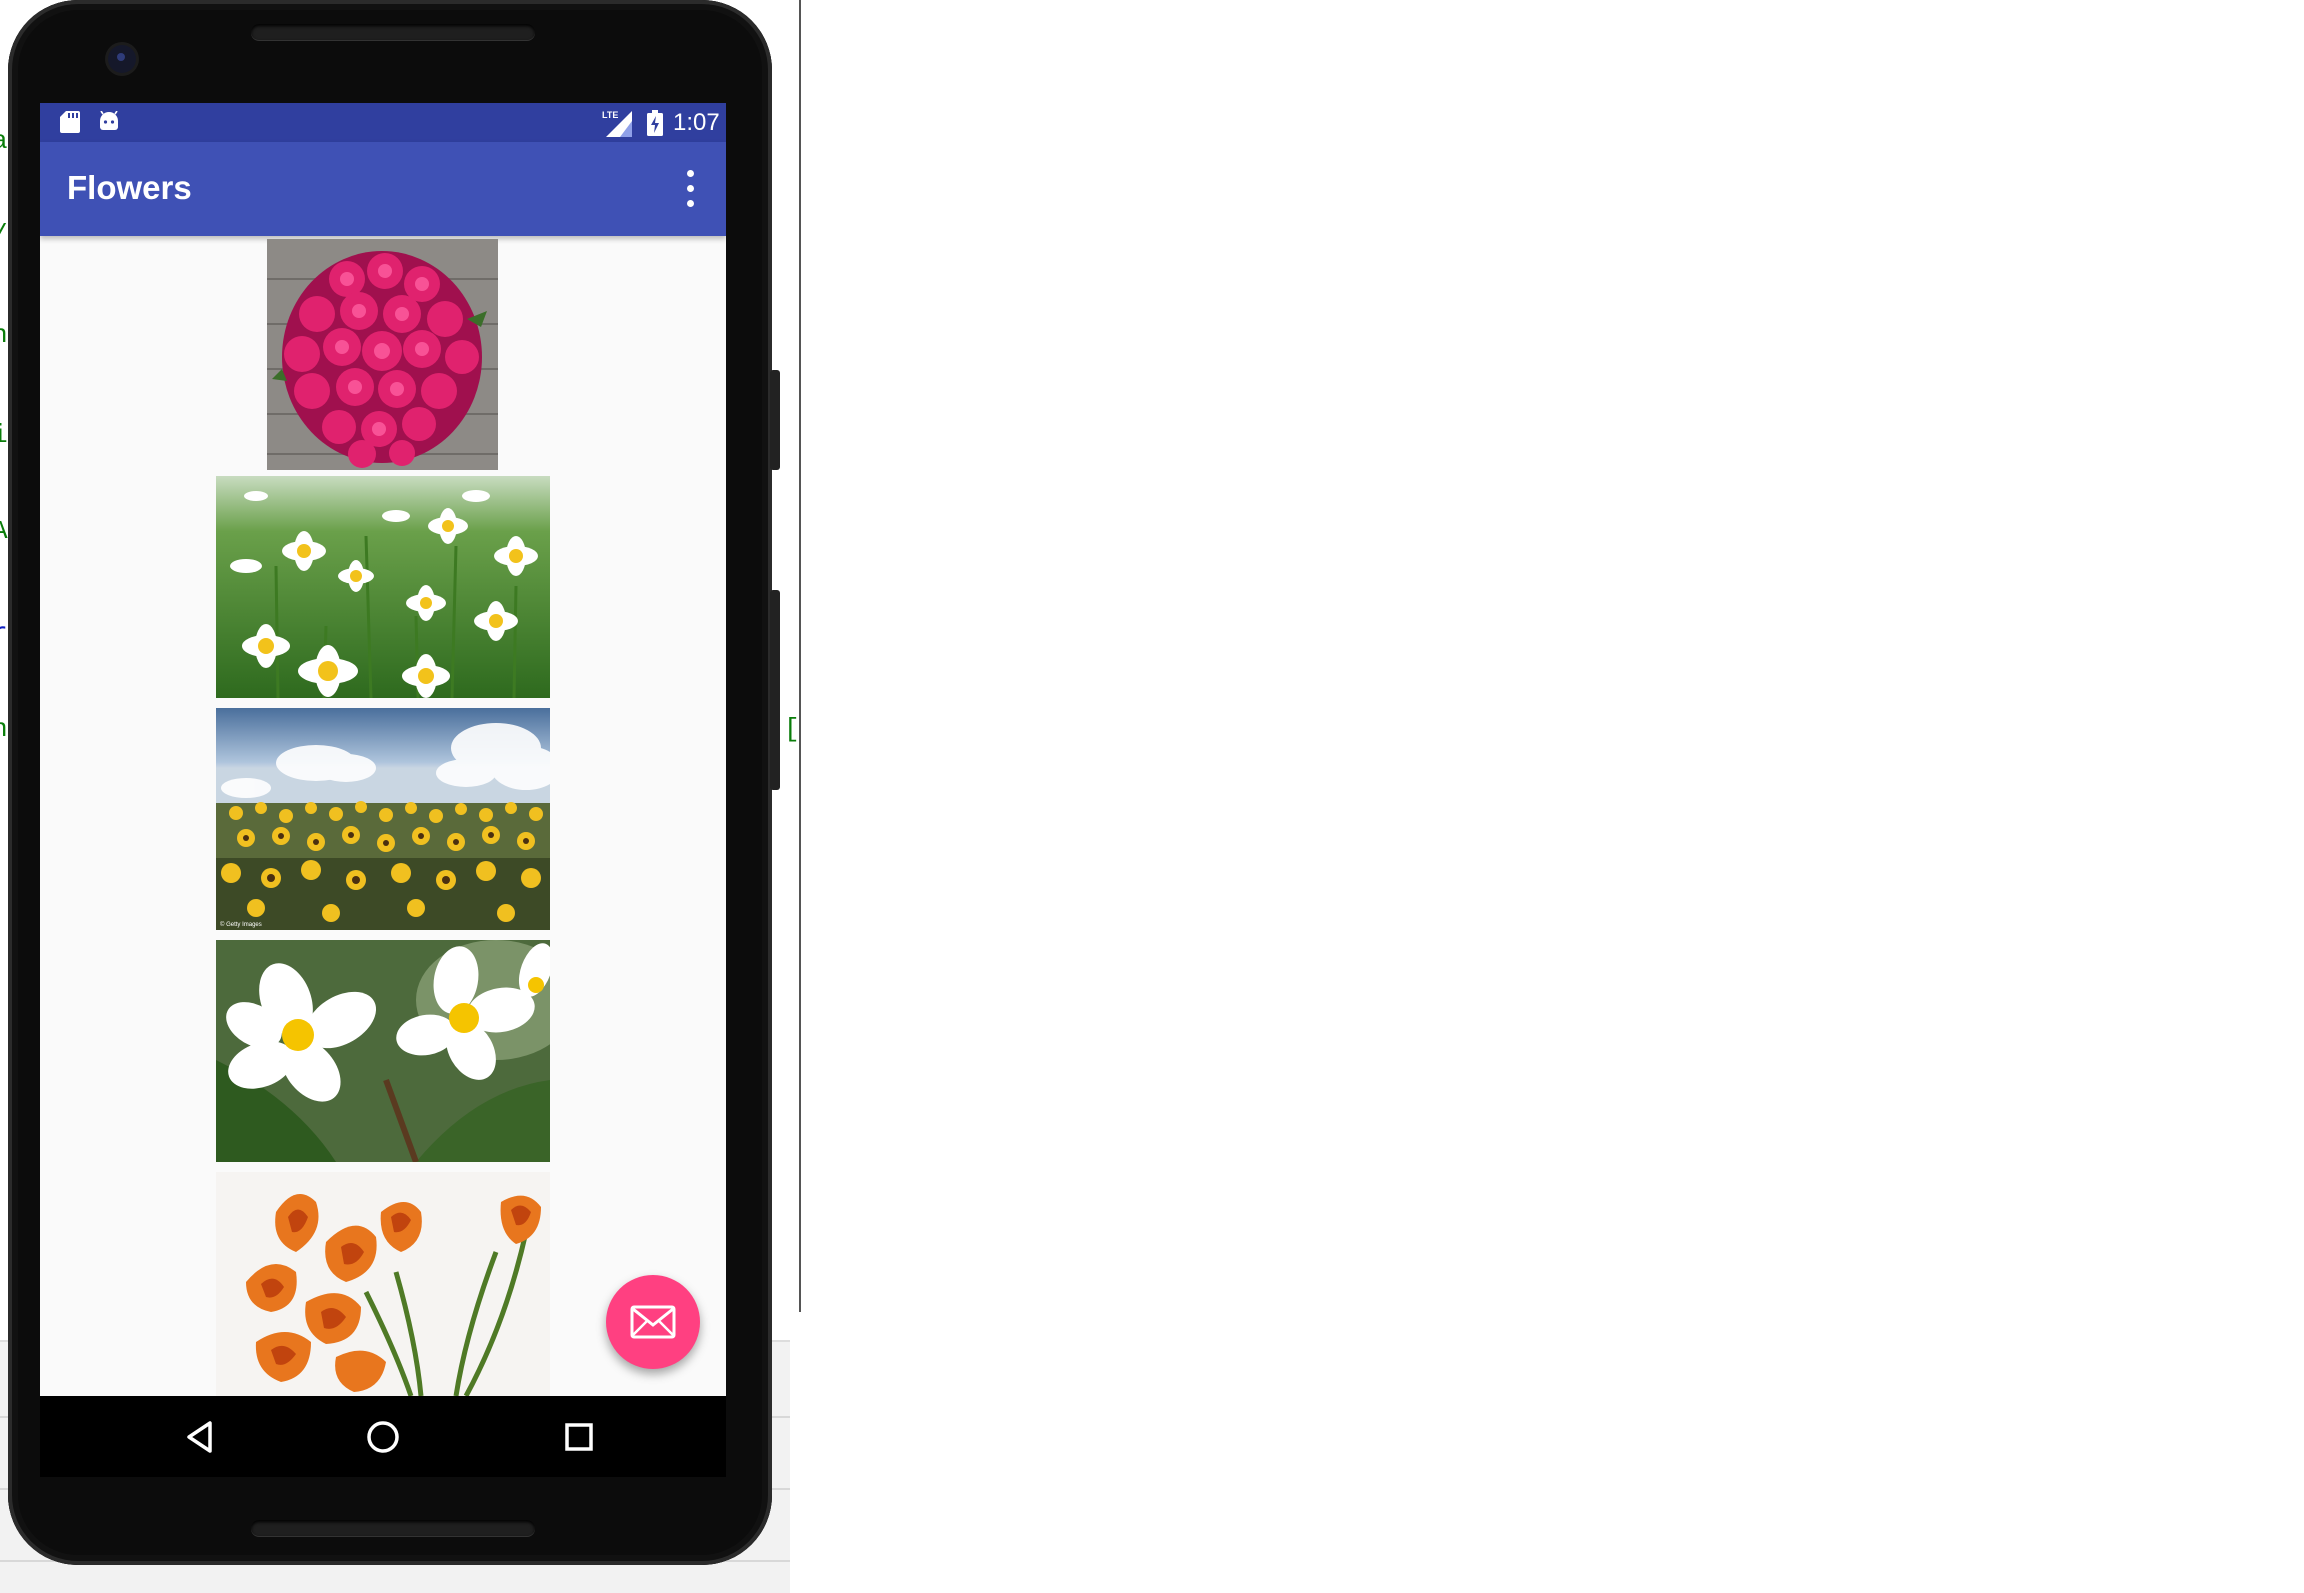 The image size is (2304, 1593). Describe the element at coordinates (4, 633) in the screenshot. I see `code-fragment: r` at that location.